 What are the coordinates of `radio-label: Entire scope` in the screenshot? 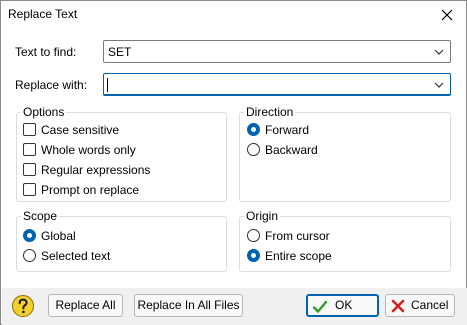 It's located at (298, 256).